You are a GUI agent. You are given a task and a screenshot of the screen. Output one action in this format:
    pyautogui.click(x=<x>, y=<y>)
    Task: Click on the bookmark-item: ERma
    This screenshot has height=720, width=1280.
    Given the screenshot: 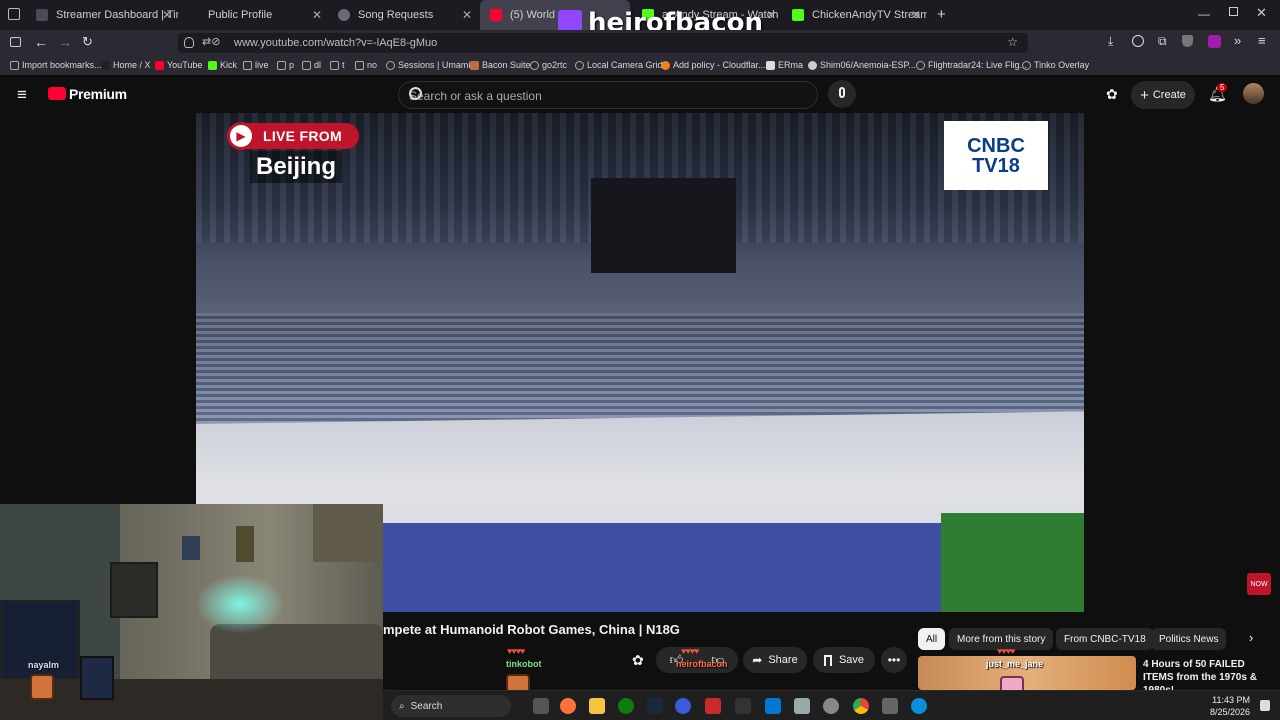 What is the action you would take?
    pyautogui.click(x=784, y=65)
    